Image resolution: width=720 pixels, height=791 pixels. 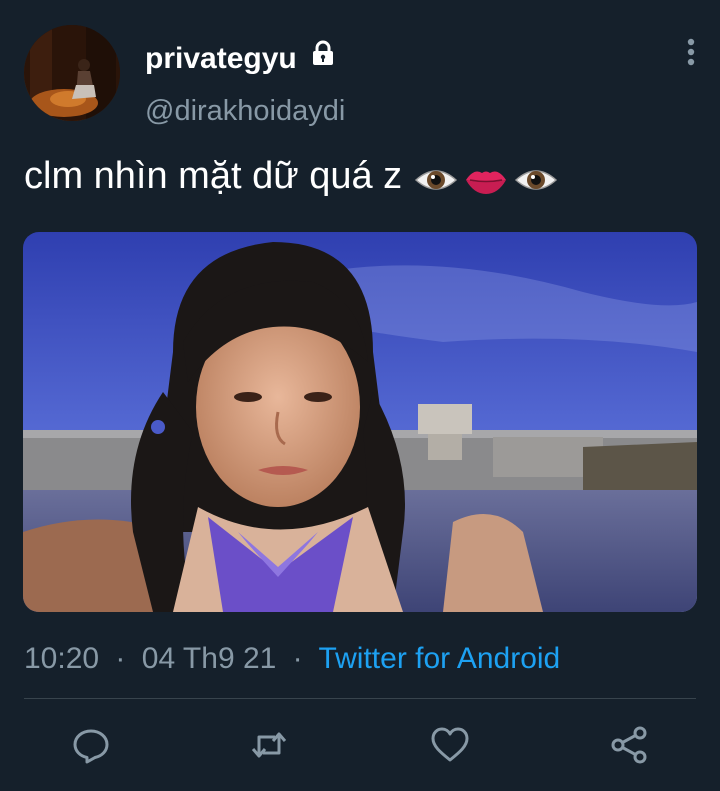 I want to click on lock-icon, so click(x=323, y=52).